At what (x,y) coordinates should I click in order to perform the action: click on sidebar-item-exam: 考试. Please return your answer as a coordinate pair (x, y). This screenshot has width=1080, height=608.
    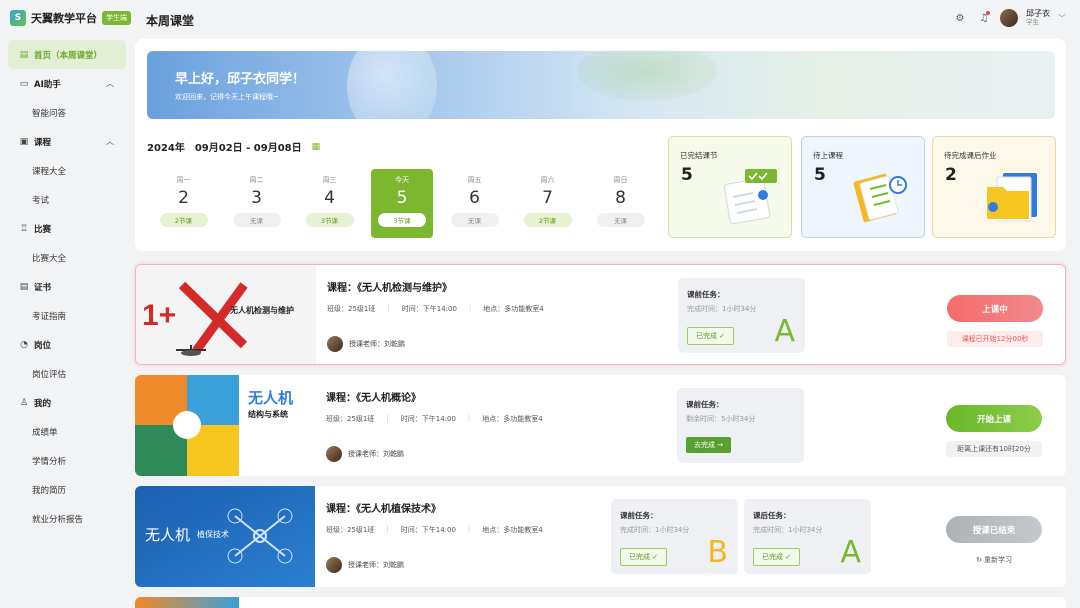
    Looking at the image, I should click on (67, 199).